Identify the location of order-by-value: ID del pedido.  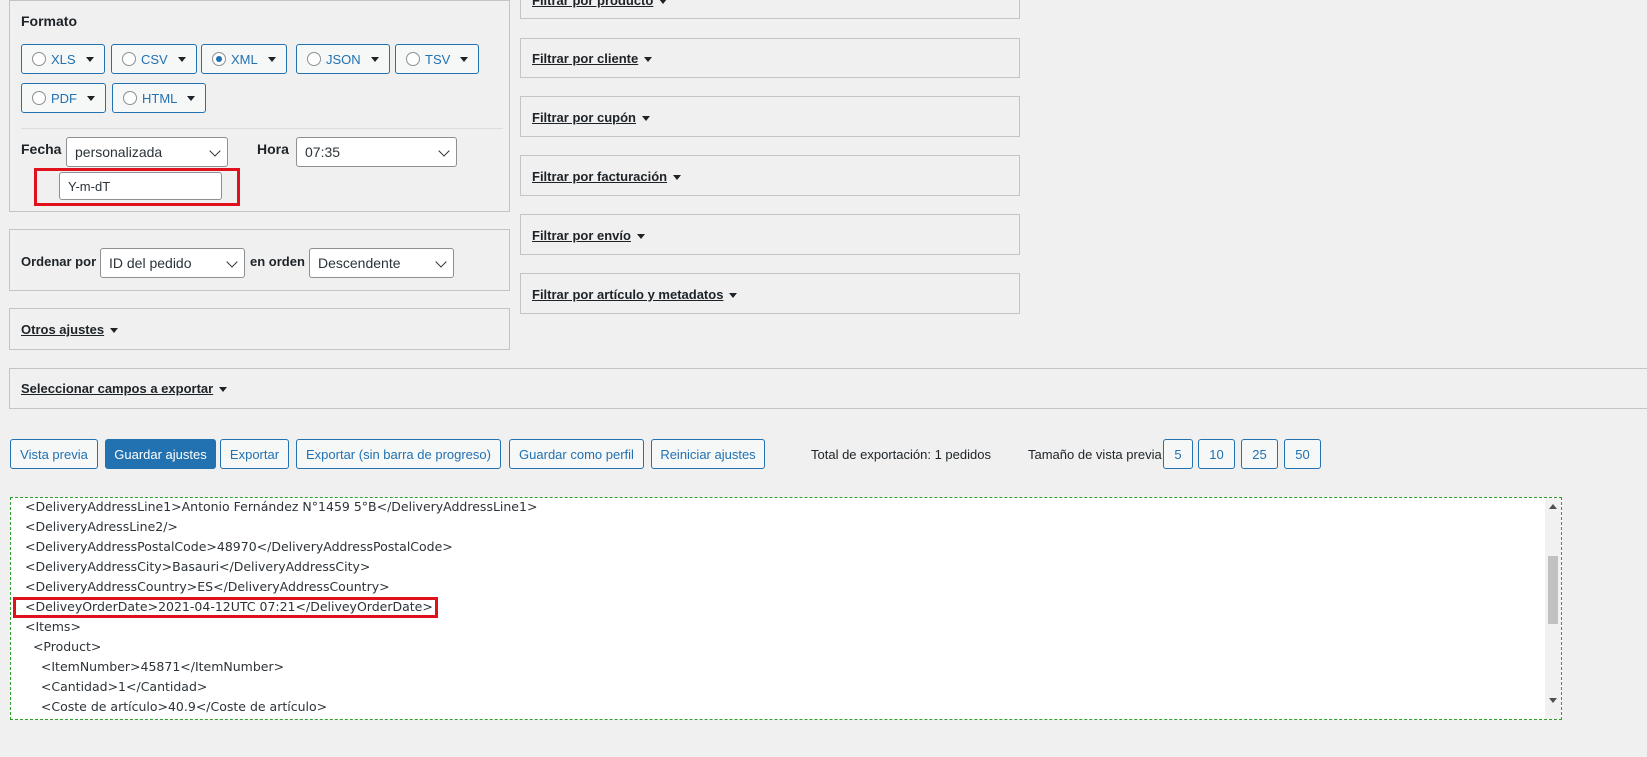
(150, 263).